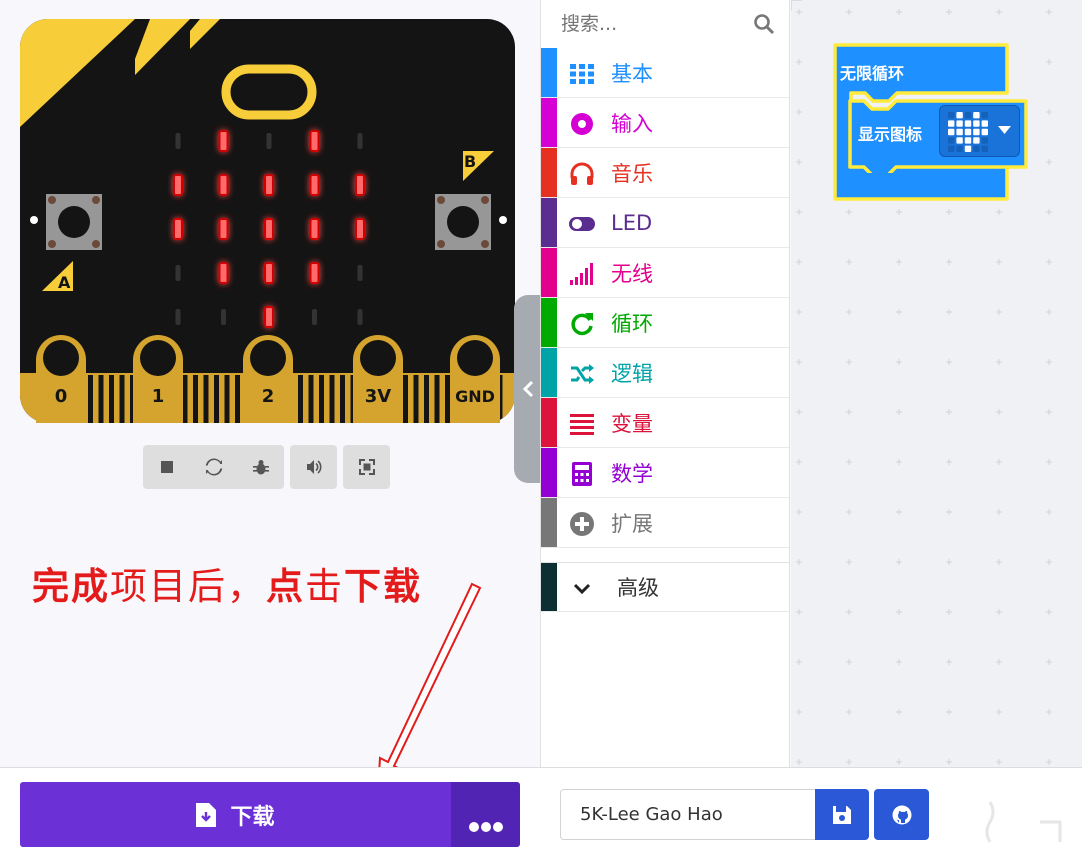  I want to click on button-a, so click(74, 222).